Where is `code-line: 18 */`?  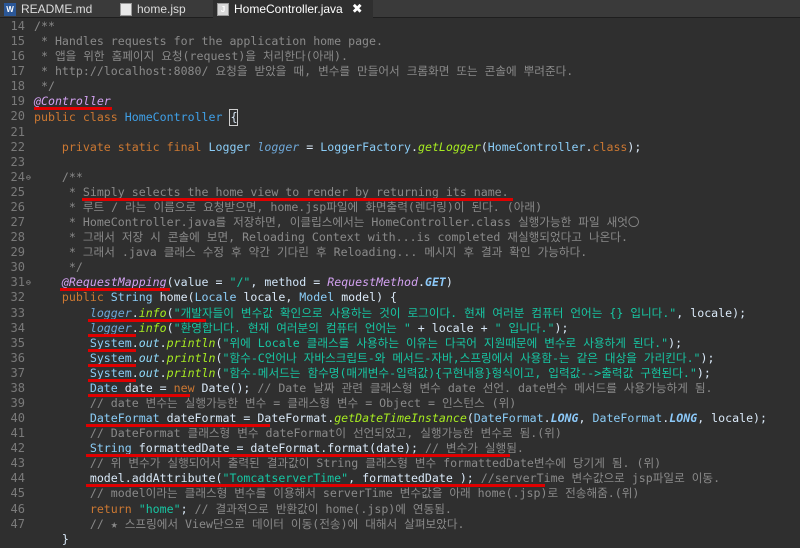 code-line: 18 */ is located at coordinates (400, 86).